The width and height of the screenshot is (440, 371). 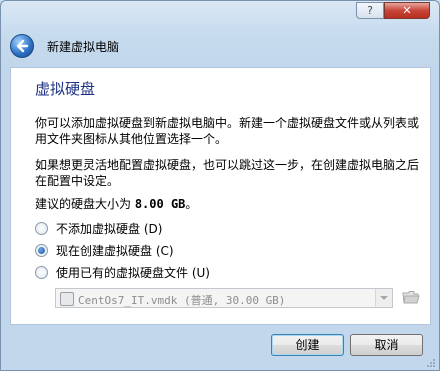 What do you see at coordinates (191, 204) in the screenshot?
I see `size-suffix: 。` at bounding box center [191, 204].